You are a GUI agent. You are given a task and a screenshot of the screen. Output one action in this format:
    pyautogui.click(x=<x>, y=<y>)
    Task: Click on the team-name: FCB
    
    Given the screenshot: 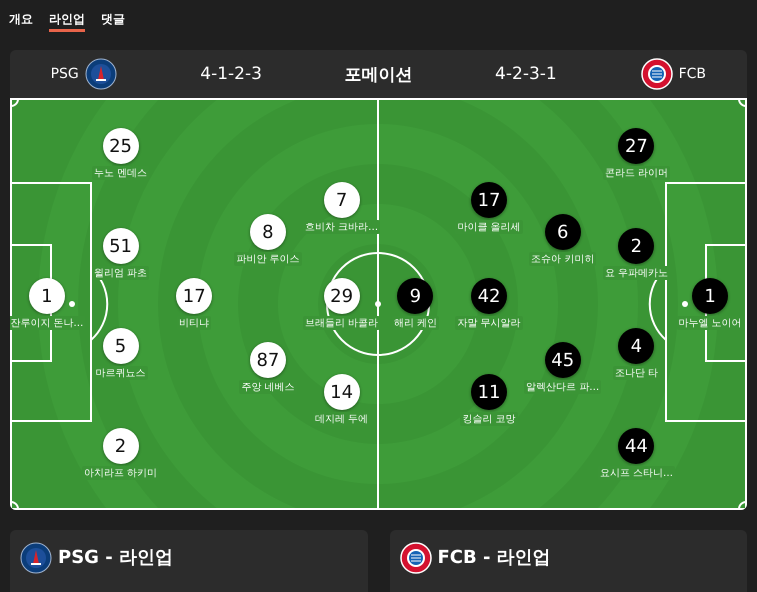 What is the action you would take?
    pyautogui.click(x=692, y=74)
    